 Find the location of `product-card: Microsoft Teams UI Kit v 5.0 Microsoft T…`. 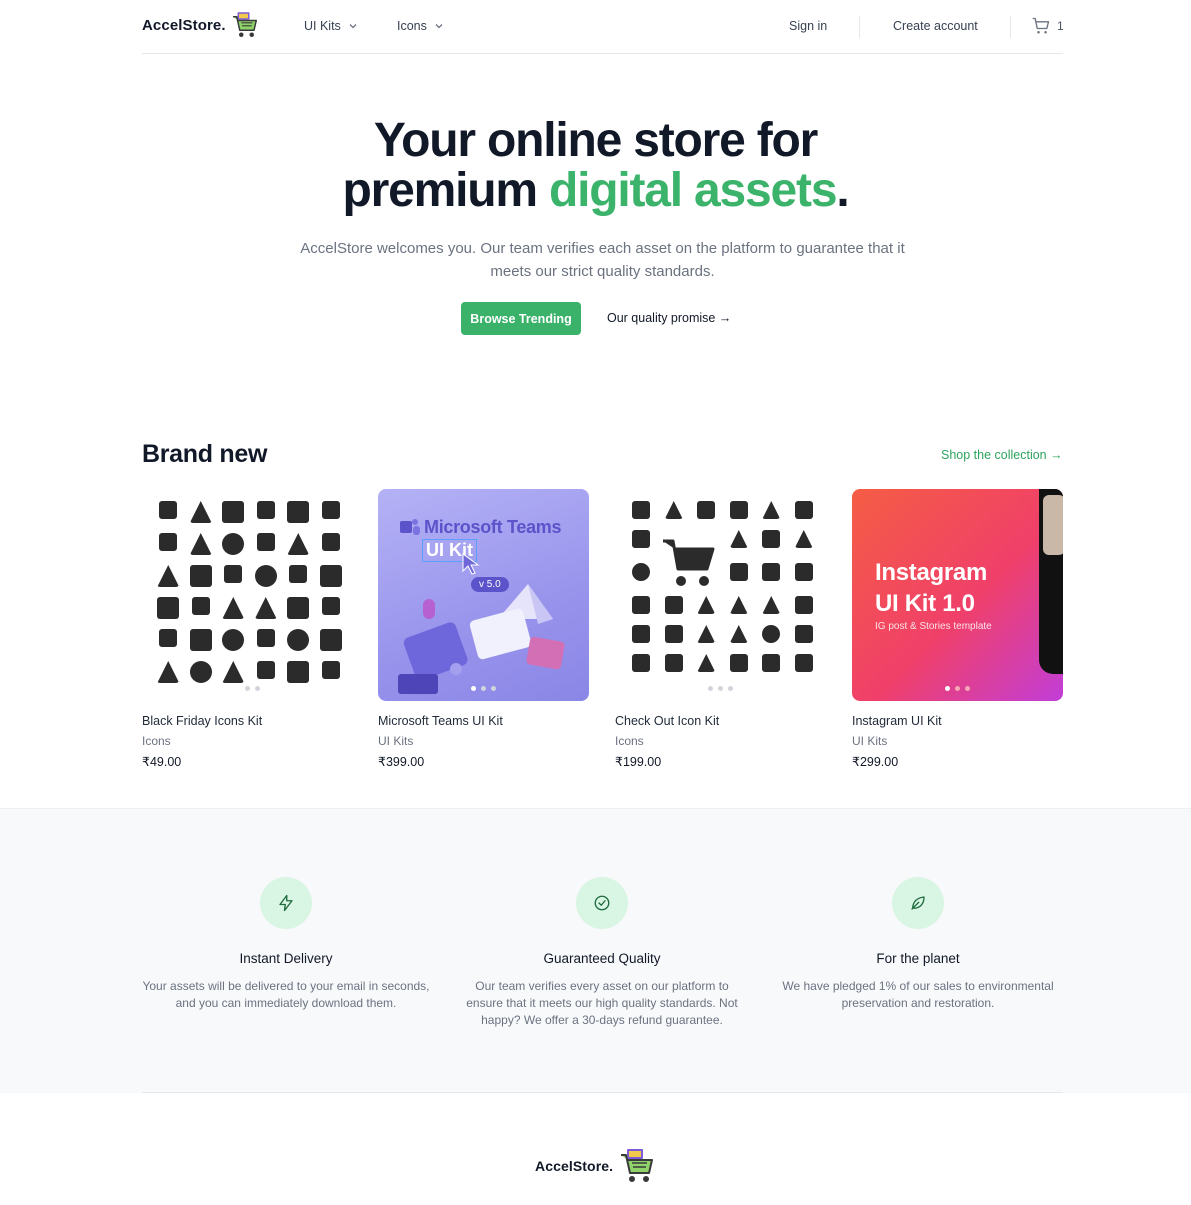

product-card: Microsoft Teams UI Kit v 5.0 Microsoft T… is located at coordinates (483, 629).